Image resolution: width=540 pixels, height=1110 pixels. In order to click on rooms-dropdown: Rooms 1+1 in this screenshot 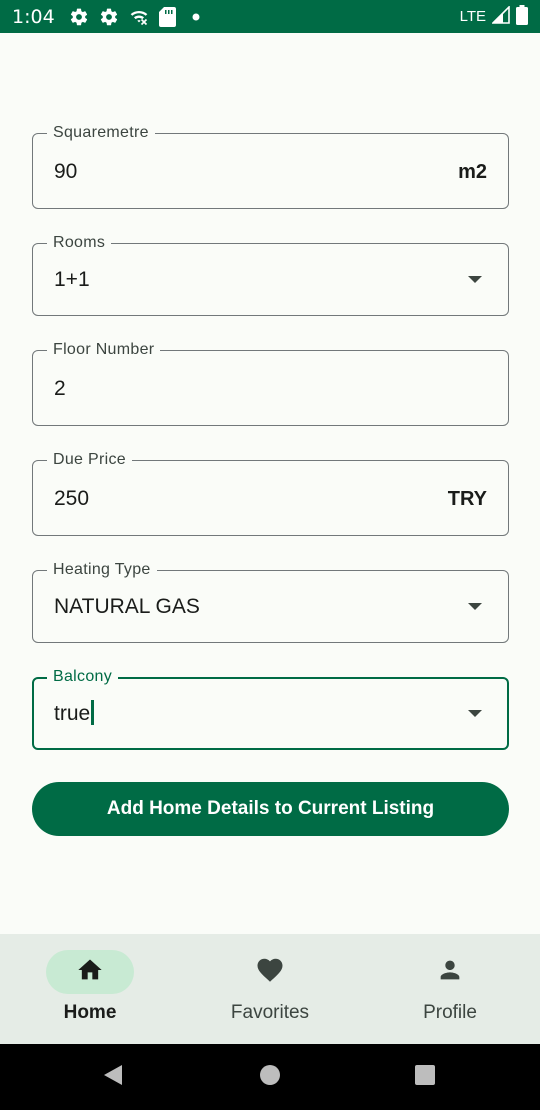, I will do `click(270, 275)`.